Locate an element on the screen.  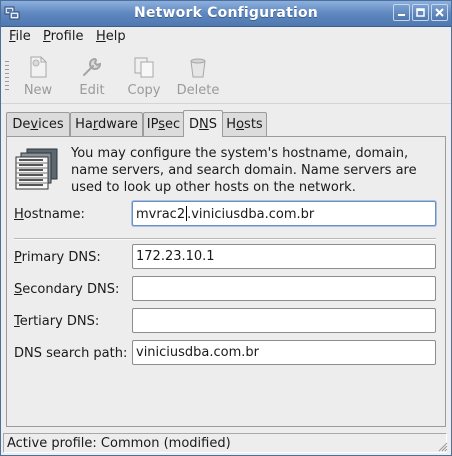
menu-file: File is located at coordinates (20, 36).